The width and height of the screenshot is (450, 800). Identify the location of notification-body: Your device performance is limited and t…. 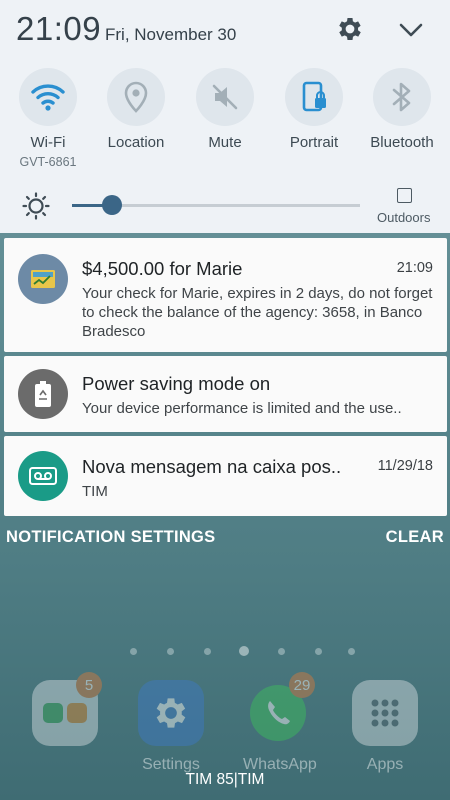
(242, 408).